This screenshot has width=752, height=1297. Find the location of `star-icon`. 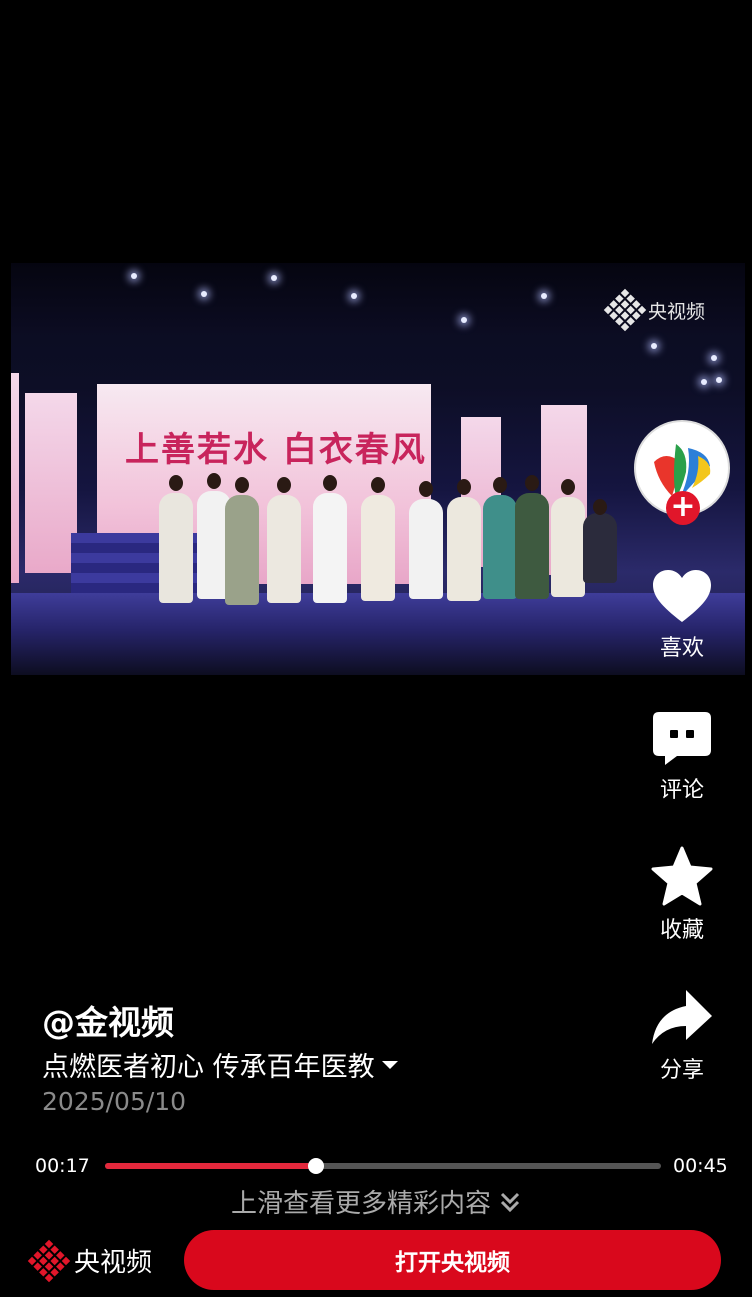

star-icon is located at coordinates (682, 876).